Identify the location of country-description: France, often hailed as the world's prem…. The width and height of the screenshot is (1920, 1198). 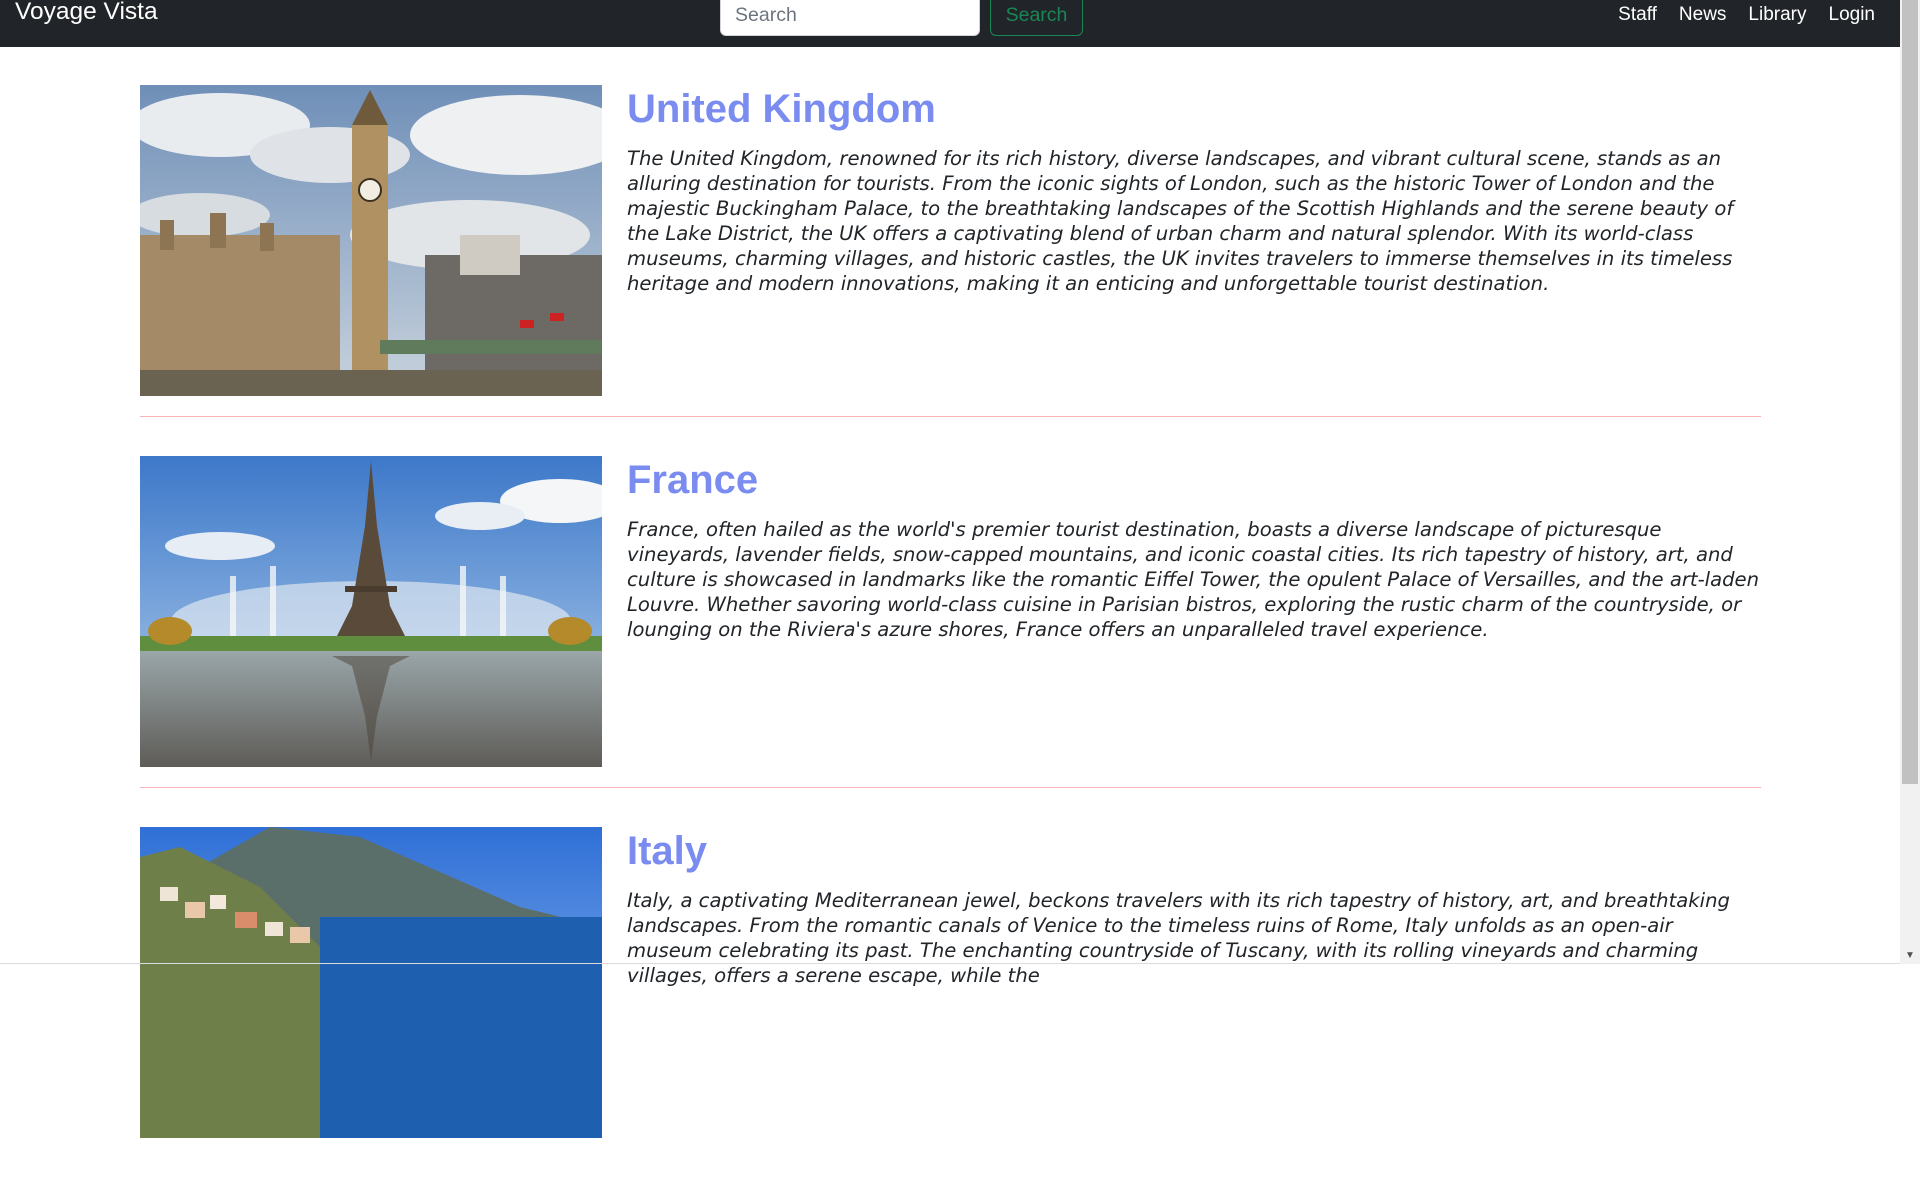
(1193, 579).